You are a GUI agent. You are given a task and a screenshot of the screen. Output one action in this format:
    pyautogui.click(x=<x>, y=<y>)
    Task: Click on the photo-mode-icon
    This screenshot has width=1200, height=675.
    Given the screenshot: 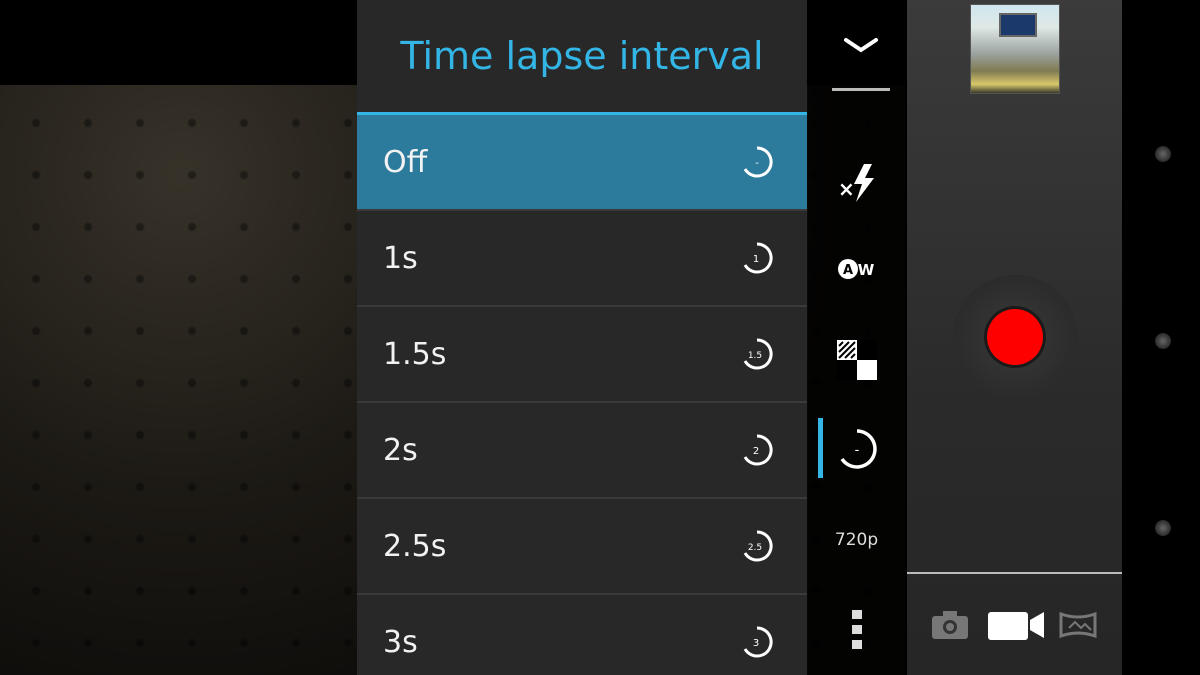 What is the action you would take?
    pyautogui.click(x=950, y=625)
    